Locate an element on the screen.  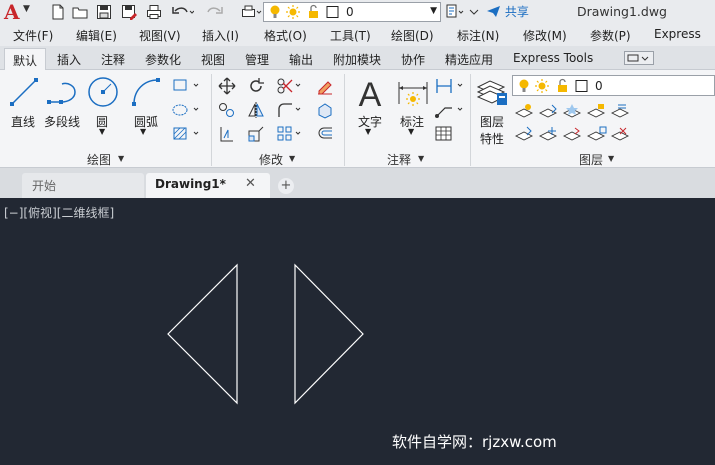
tab-parametric: 参数化 is located at coordinates (163, 59).